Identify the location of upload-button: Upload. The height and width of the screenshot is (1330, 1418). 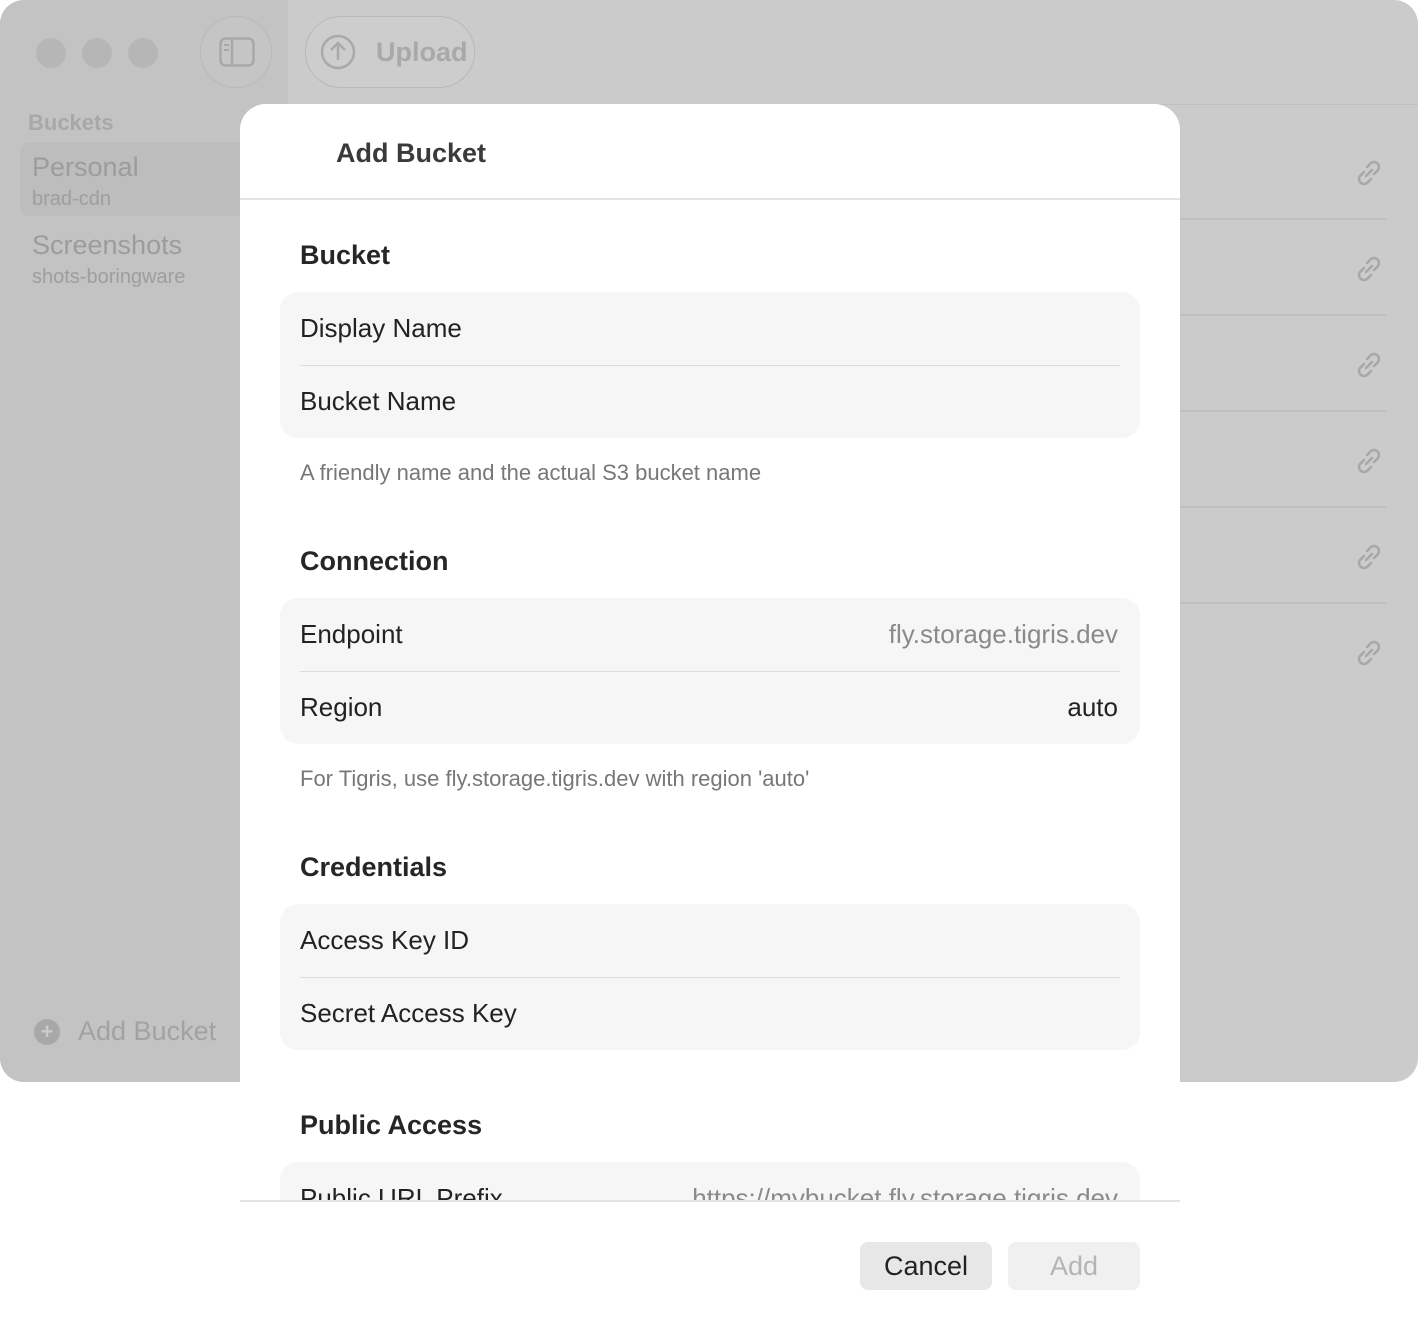
(390, 52).